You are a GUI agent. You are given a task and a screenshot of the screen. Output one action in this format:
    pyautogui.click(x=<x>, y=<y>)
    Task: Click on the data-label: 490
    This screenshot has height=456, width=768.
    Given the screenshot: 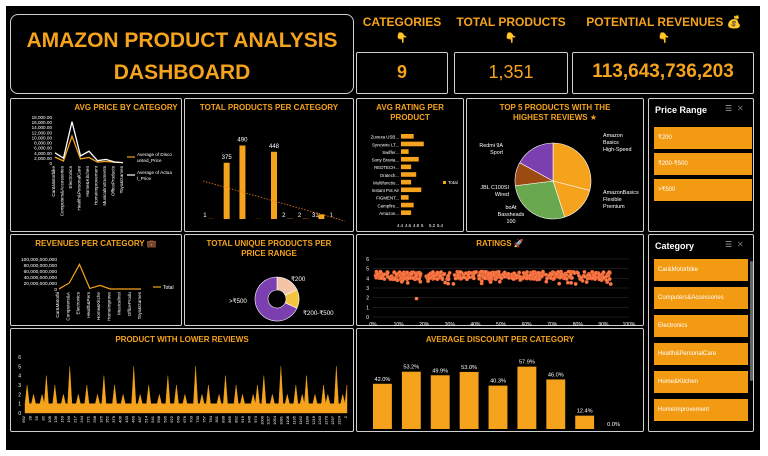 What is the action you would take?
    pyautogui.click(x=242, y=141)
    